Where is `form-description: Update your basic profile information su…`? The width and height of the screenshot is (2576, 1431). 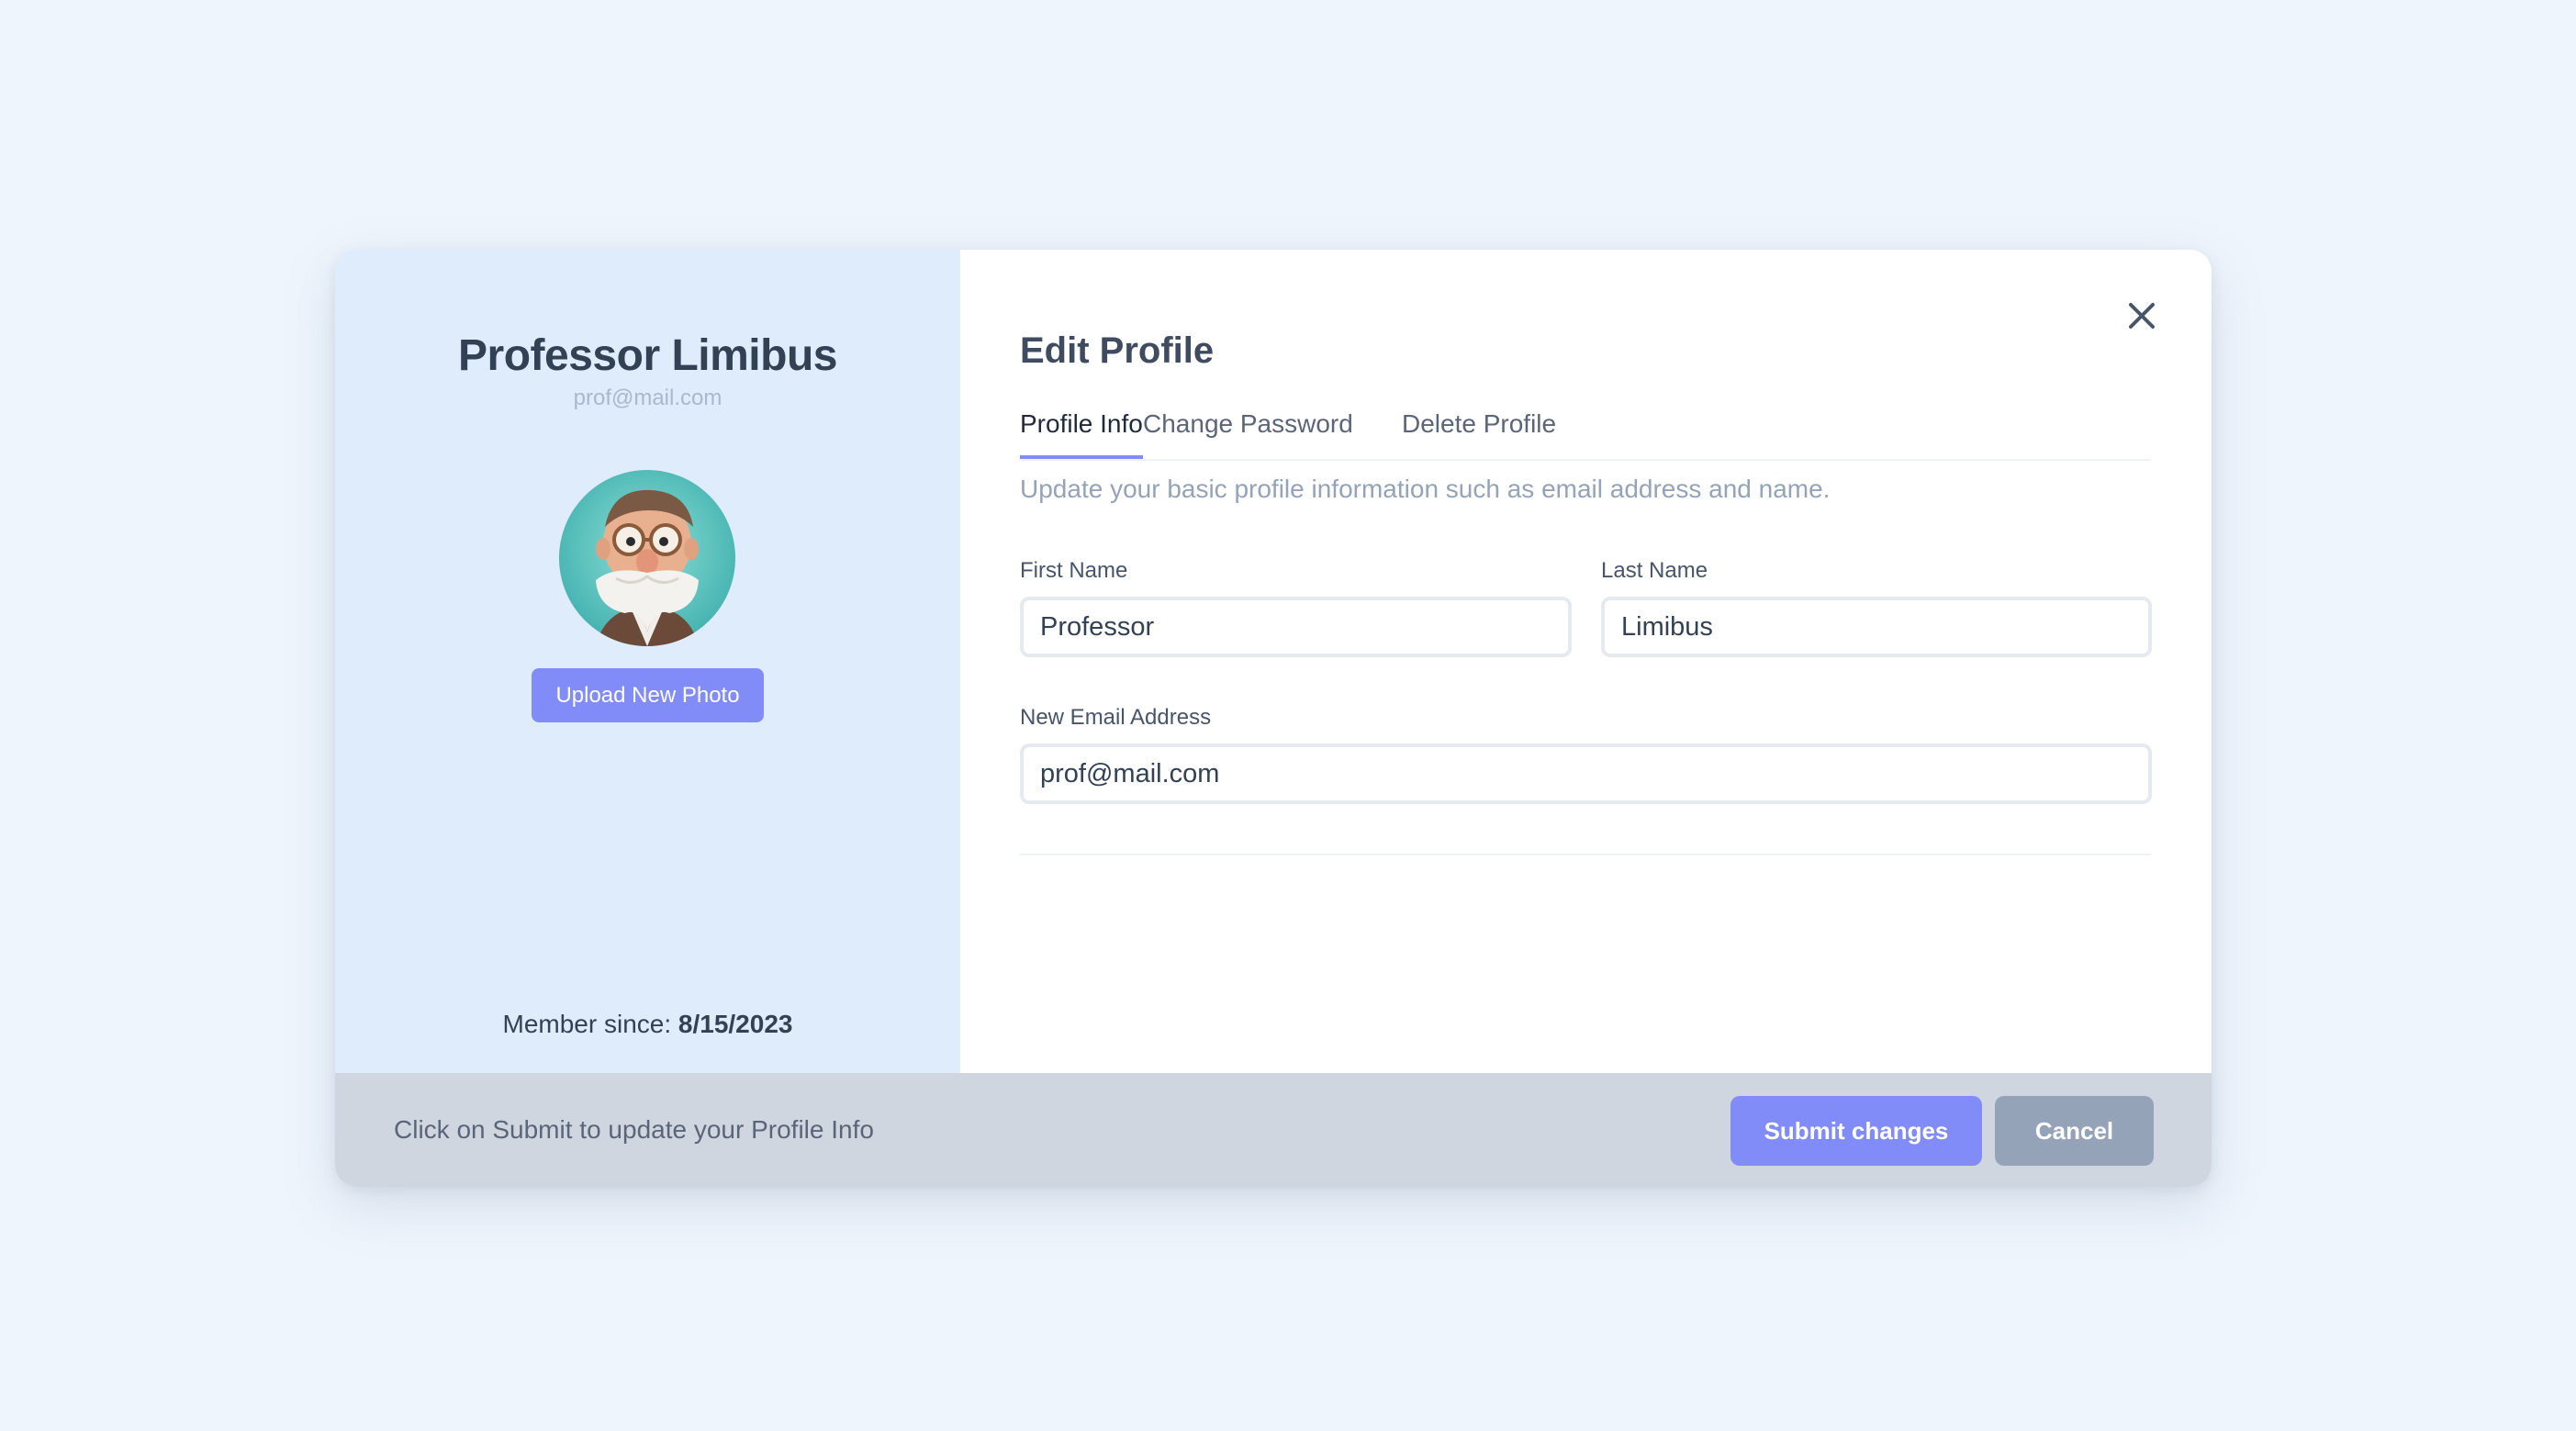
form-description: Update your basic profile information su… is located at coordinates (1425, 489).